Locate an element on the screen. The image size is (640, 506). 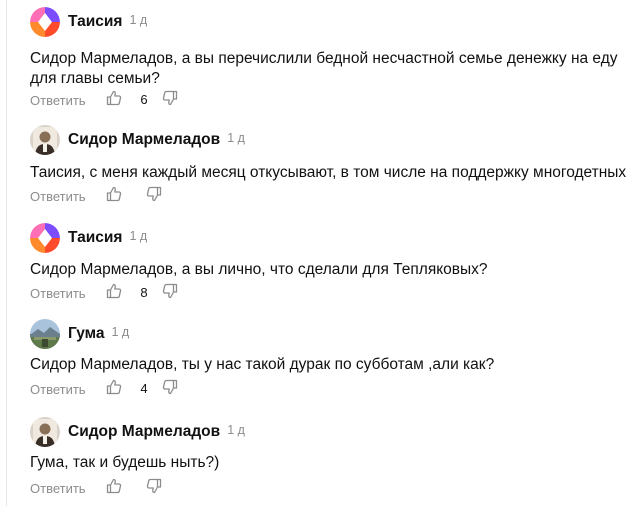
comment-actions: Ответить 4 is located at coordinates (130, 389).